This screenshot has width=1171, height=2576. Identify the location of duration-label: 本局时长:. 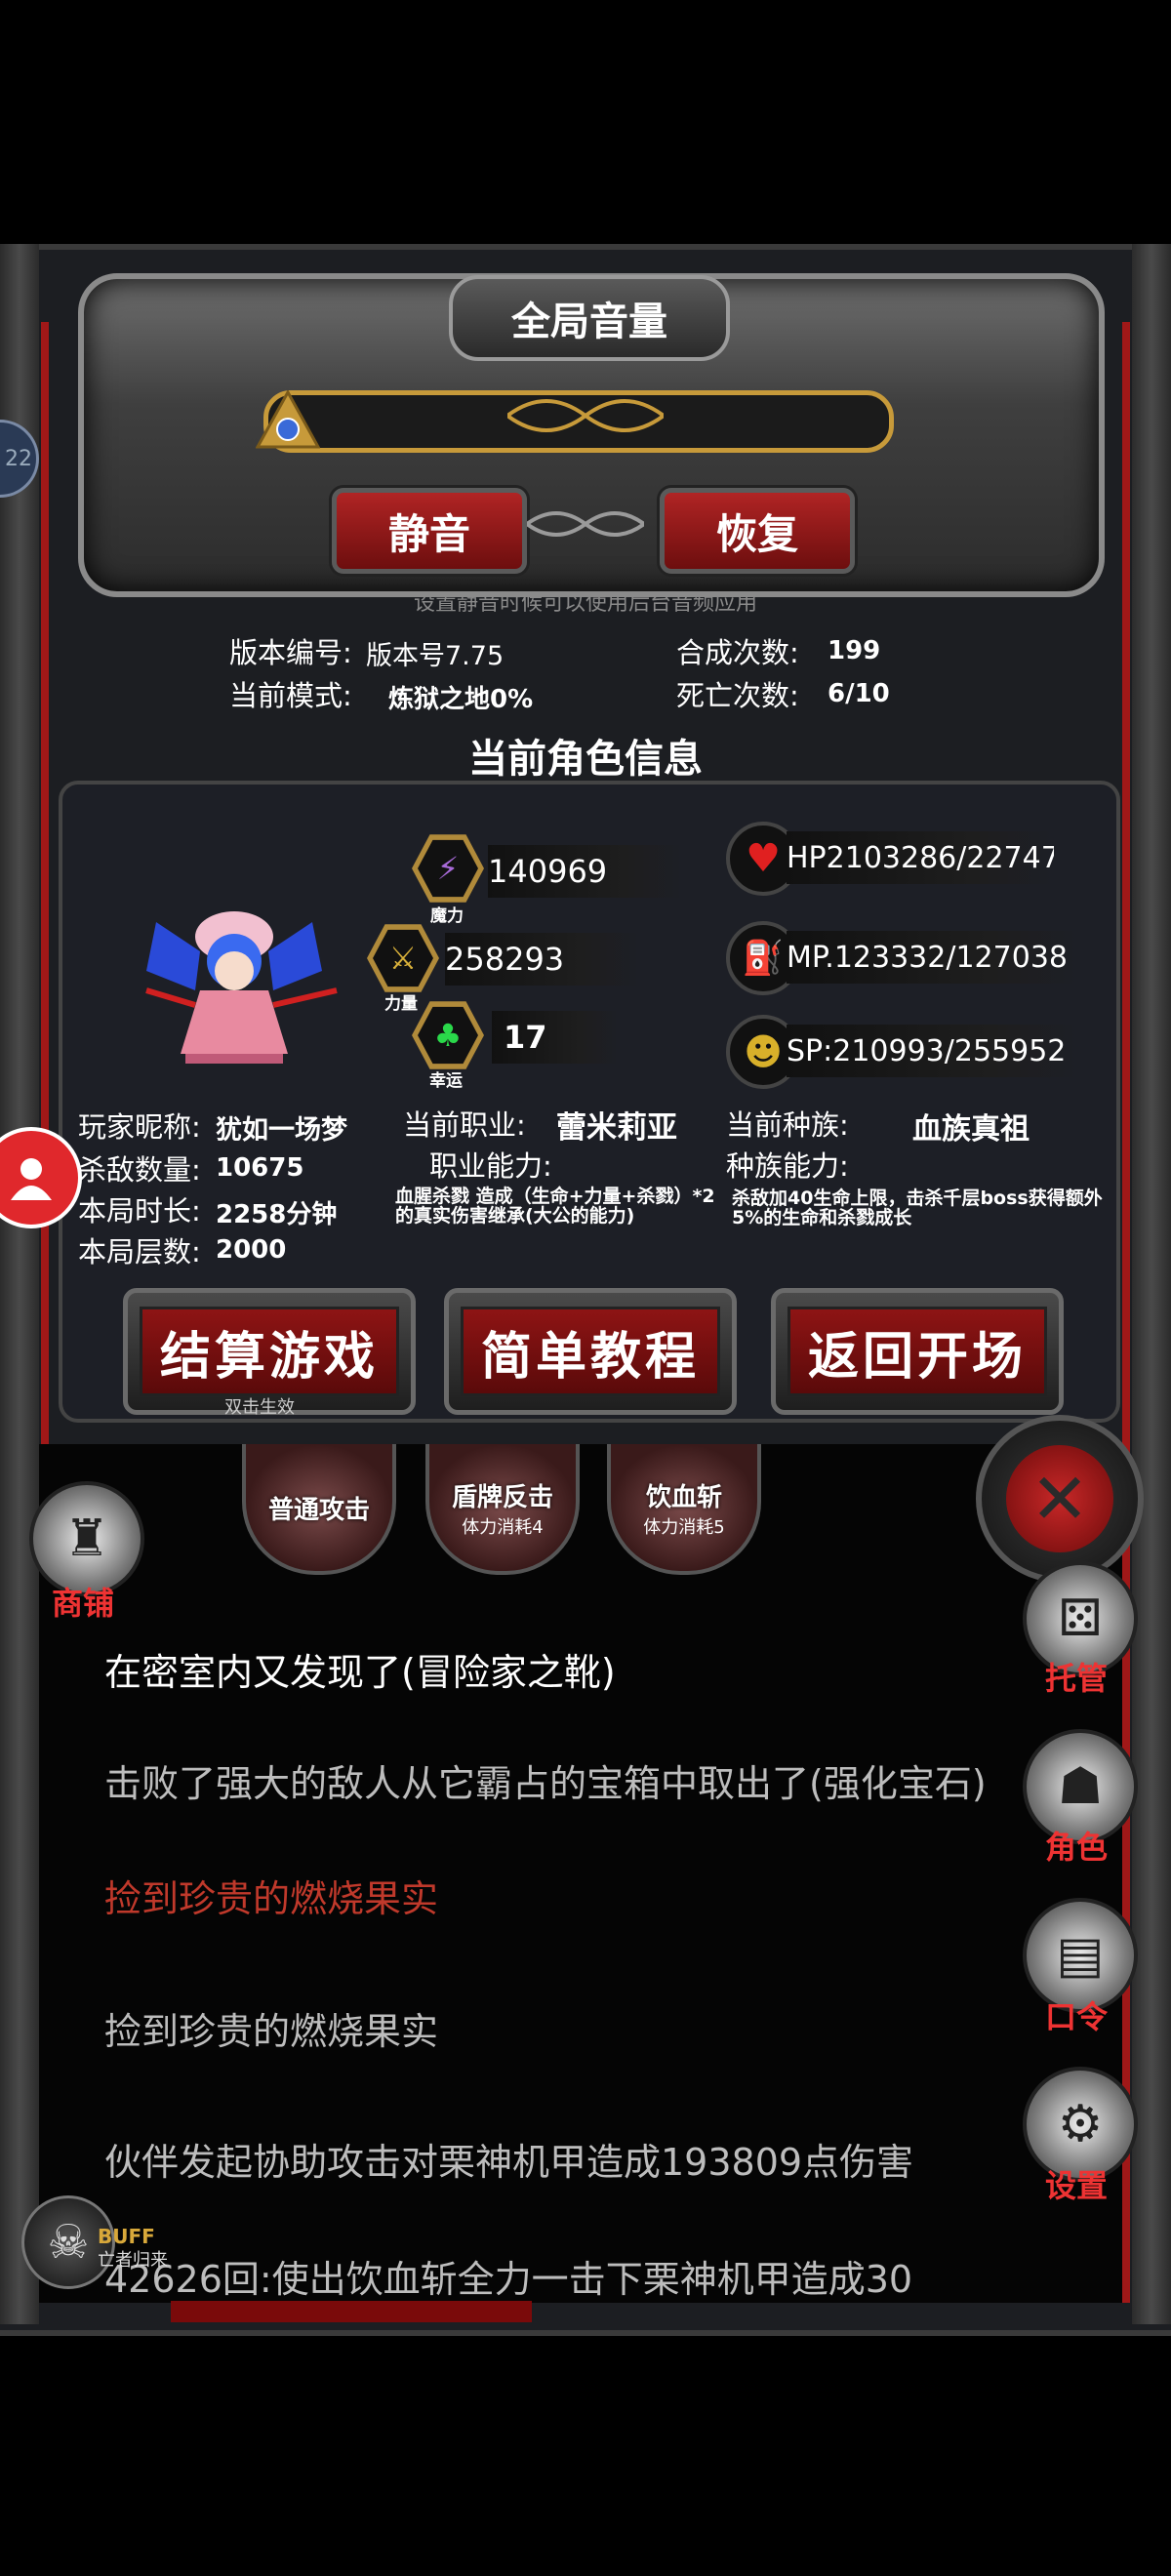
(139, 1211).